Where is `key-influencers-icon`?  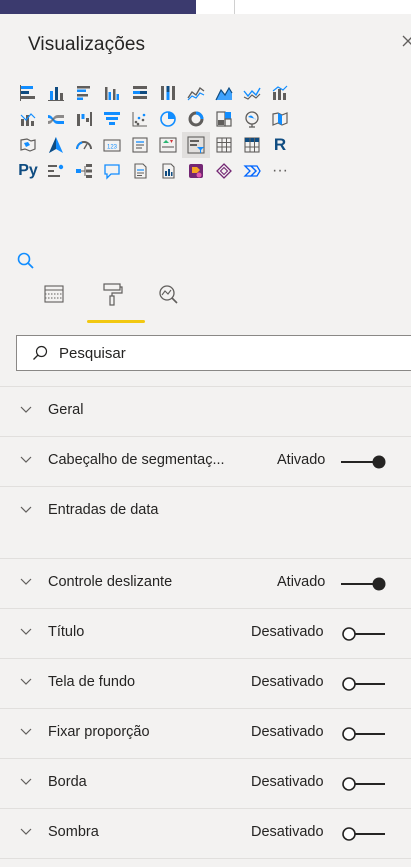
key-influencers-icon is located at coordinates (56, 171).